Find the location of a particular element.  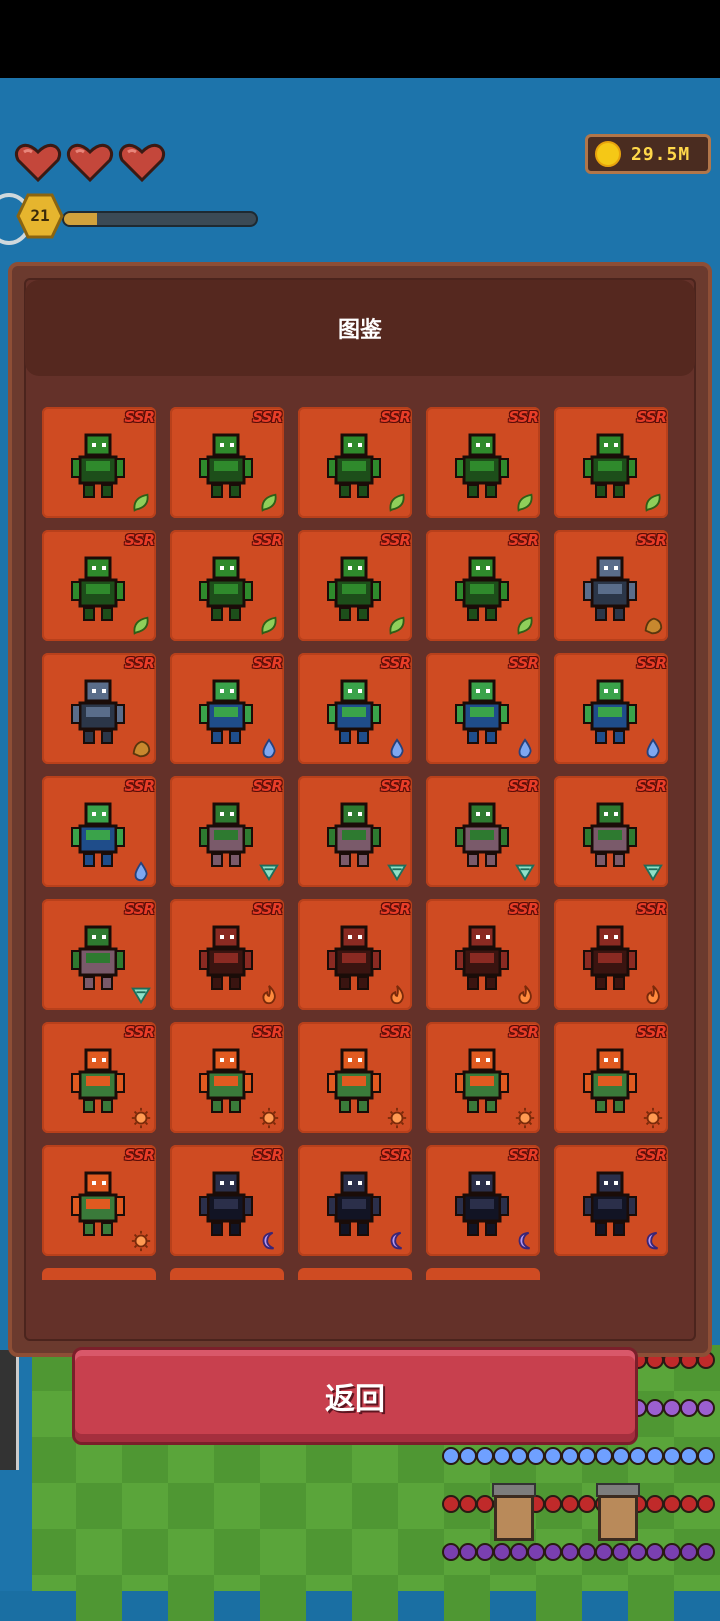

wind-icon is located at coordinates (141, 996).